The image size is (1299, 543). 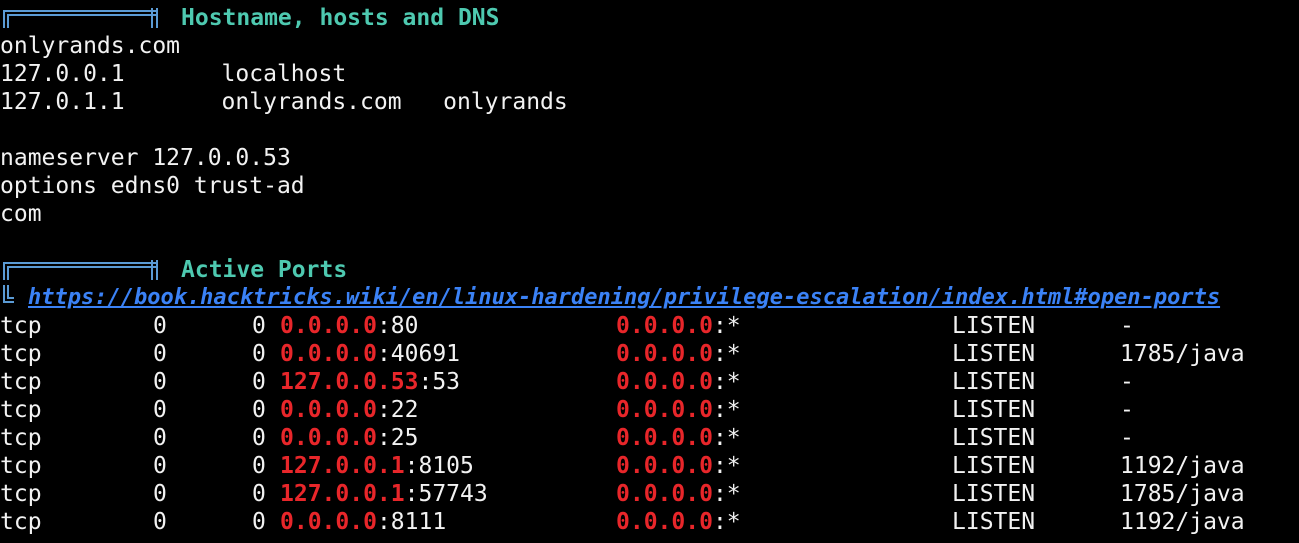 I want to click on local-address-cell: 0.0.0.0:22, so click(x=349, y=410).